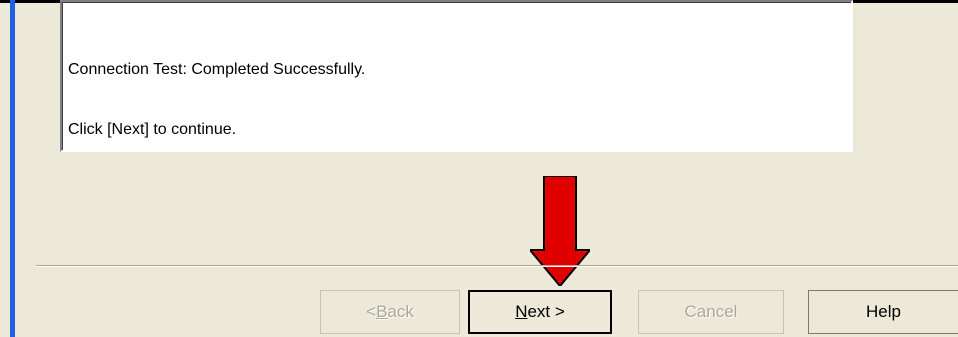 This screenshot has width=958, height=337. What do you see at coordinates (152, 129) in the screenshot?
I see `status-line-2: Click [Next] to continue.` at bounding box center [152, 129].